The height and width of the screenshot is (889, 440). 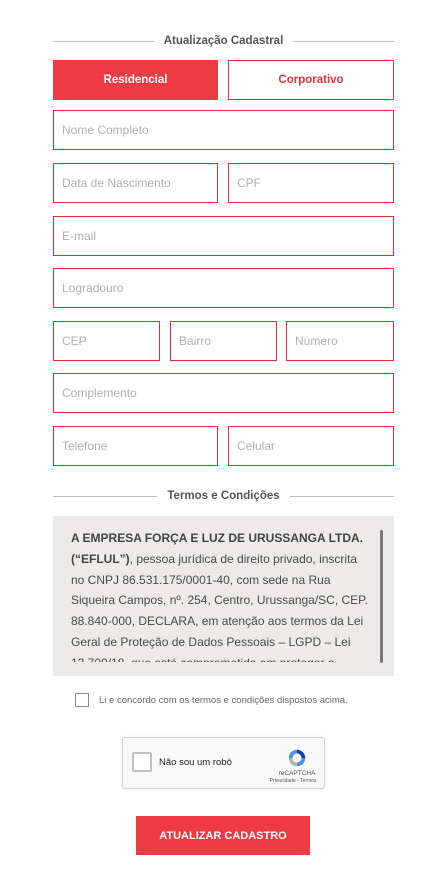 What do you see at coordinates (195, 762) in the screenshot?
I see `recaptcha-label: Não sou um robô` at bounding box center [195, 762].